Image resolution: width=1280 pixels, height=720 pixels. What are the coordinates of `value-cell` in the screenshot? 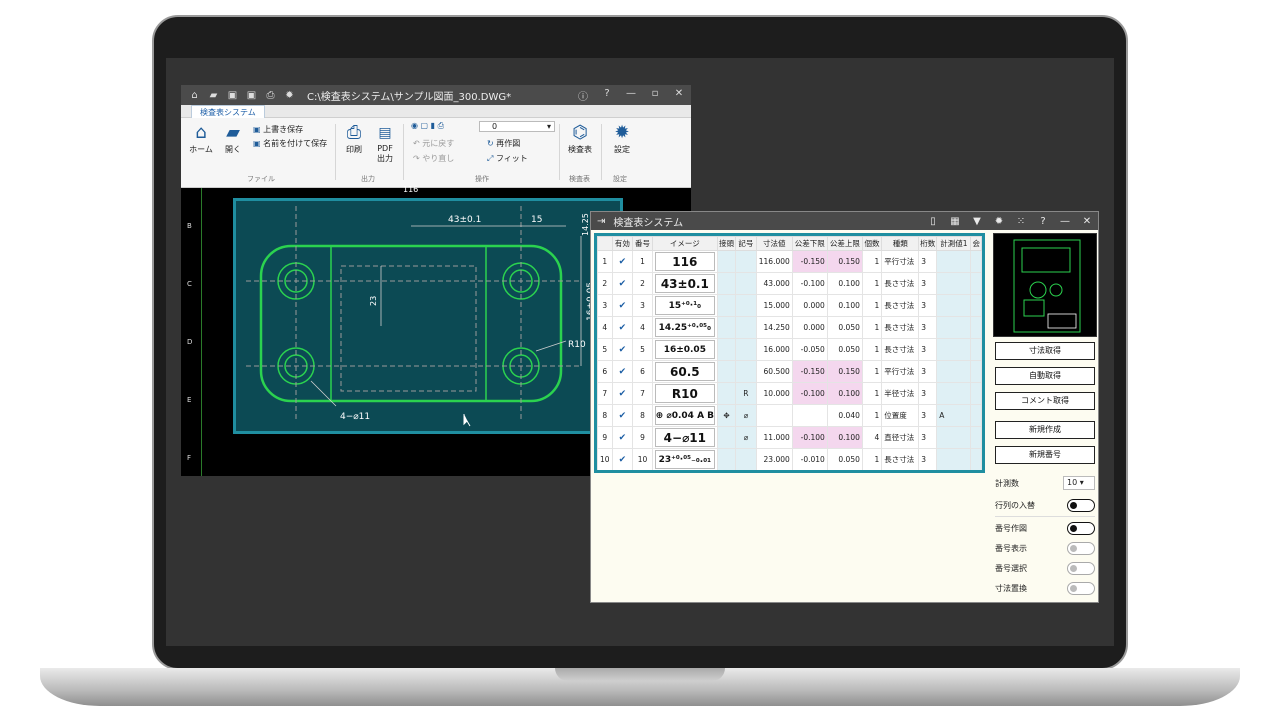 It's located at (774, 415).